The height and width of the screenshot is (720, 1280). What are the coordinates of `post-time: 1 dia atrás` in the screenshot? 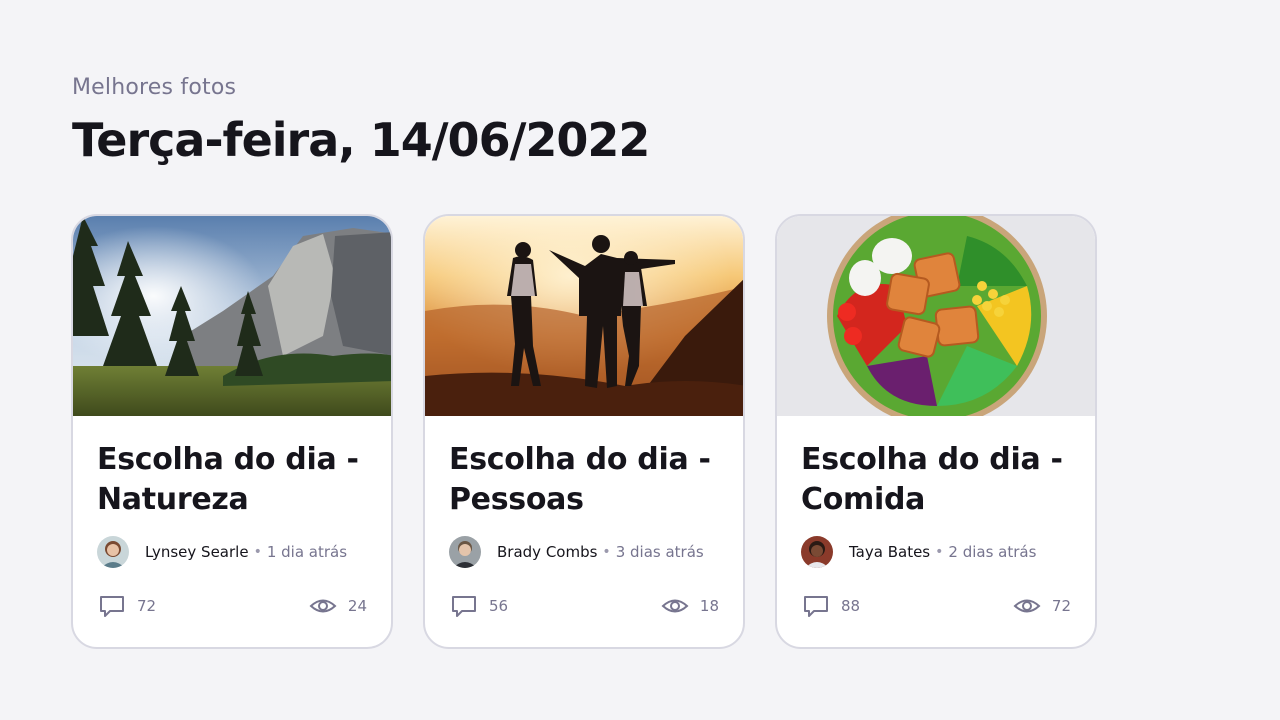 It's located at (307, 552).